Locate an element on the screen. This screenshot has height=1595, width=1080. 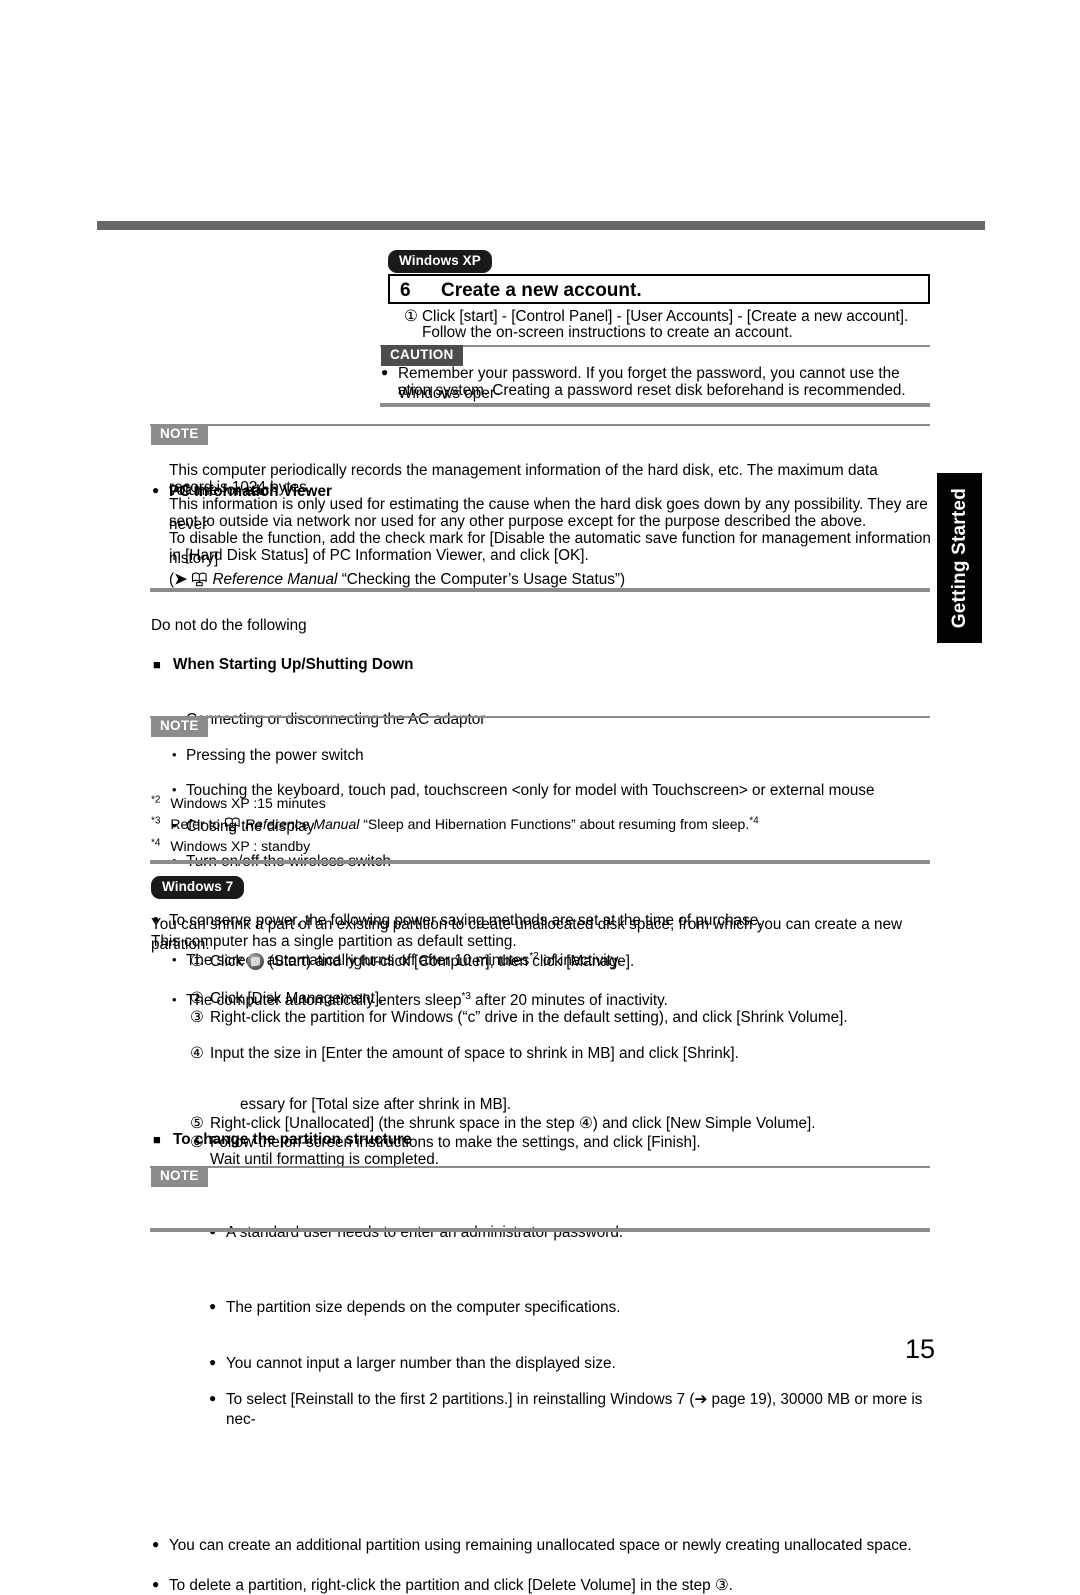
os-badge-windows-xp: Windows XP is located at coordinates (440, 261).